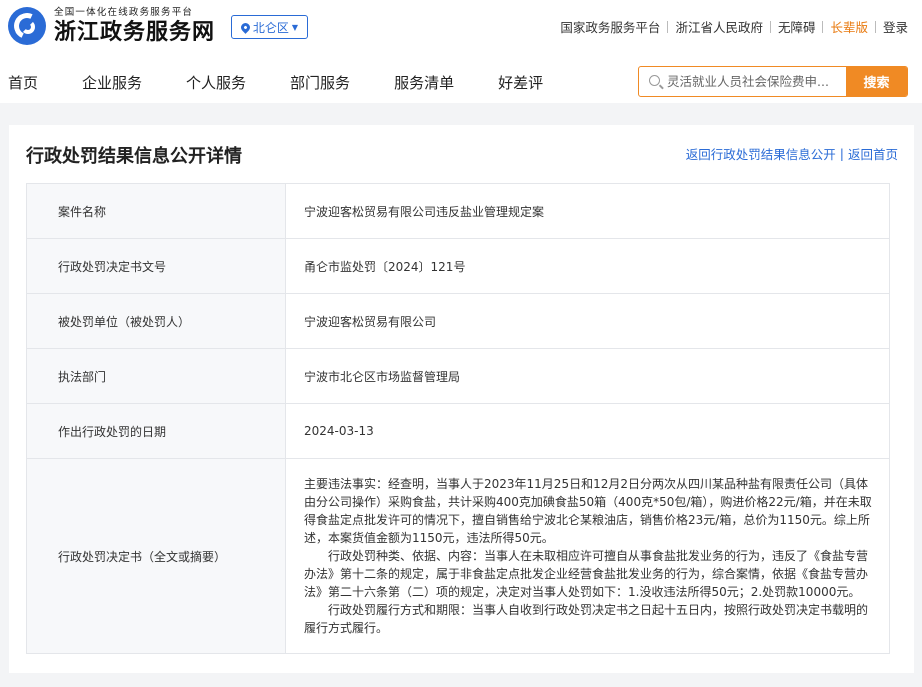 The image size is (922, 687). I want to click on main-nav: 首页 企业服务 个人服务 部门服务 服务清单 好差评, so click(275, 82).